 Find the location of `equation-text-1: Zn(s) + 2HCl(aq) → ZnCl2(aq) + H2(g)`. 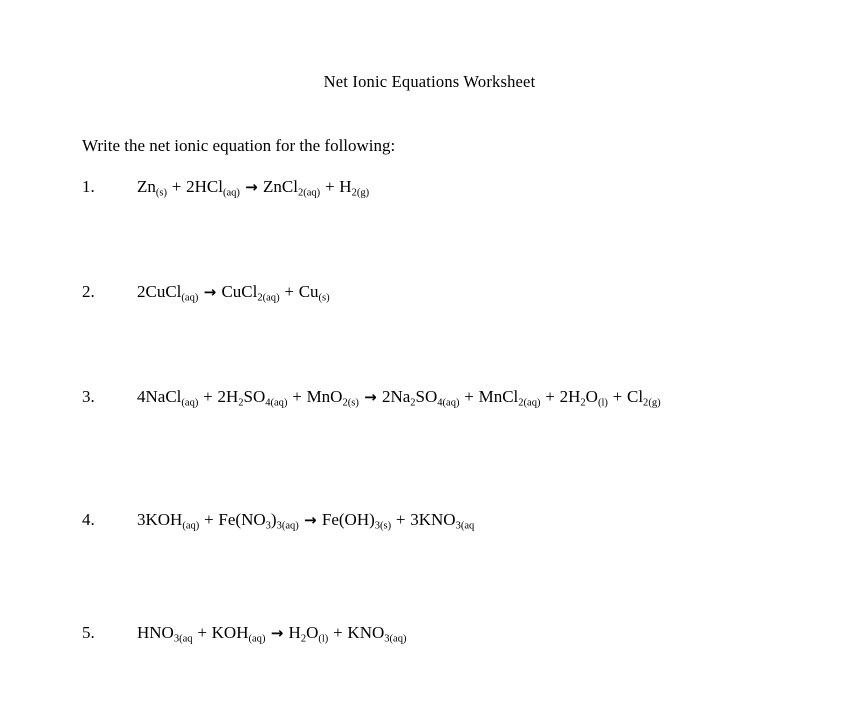

equation-text-1: Zn(s) + 2HCl(aq) → ZnCl2(aq) + H2(g) is located at coordinates (253, 188).